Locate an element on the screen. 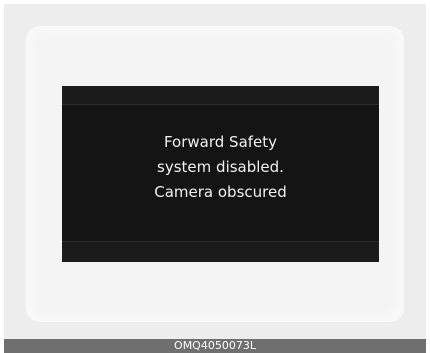 This screenshot has height=353, width=430. figure-code: OMQ4050073L is located at coordinates (215, 346).